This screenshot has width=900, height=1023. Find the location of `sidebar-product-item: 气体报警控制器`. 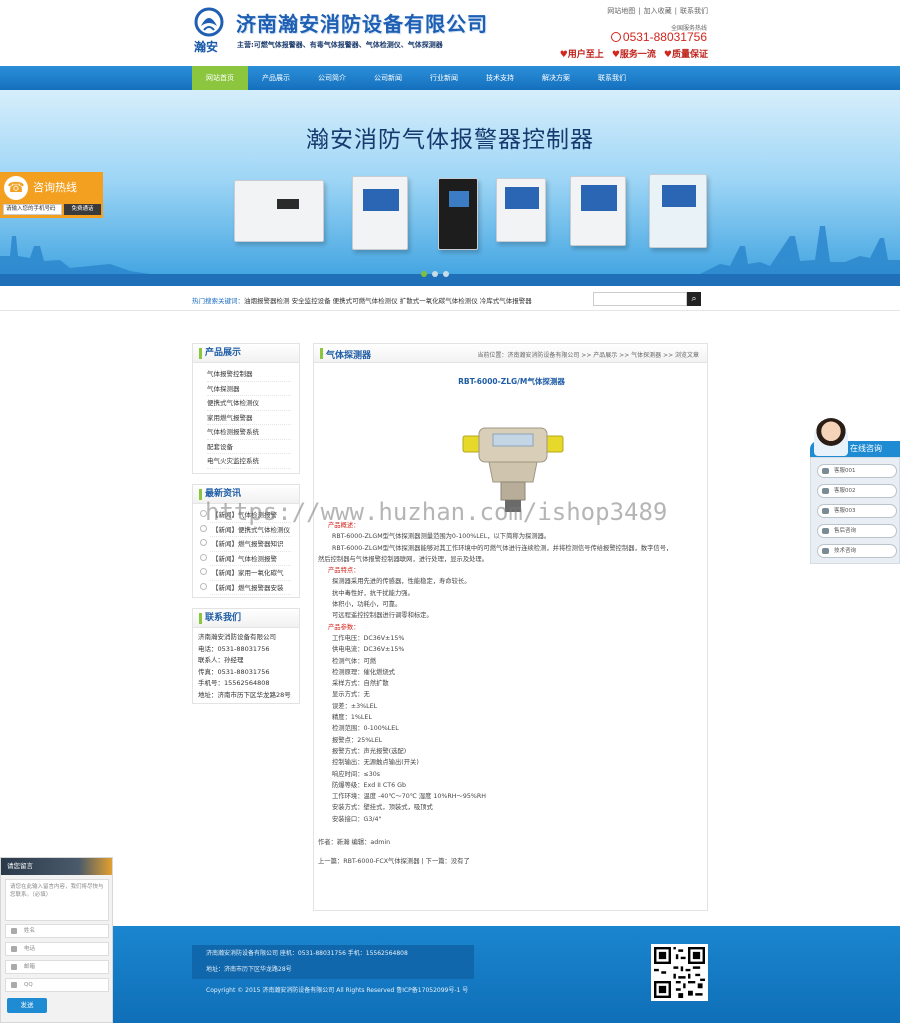

sidebar-product-item: 气体报警控制器 is located at coordinates (249, 374).